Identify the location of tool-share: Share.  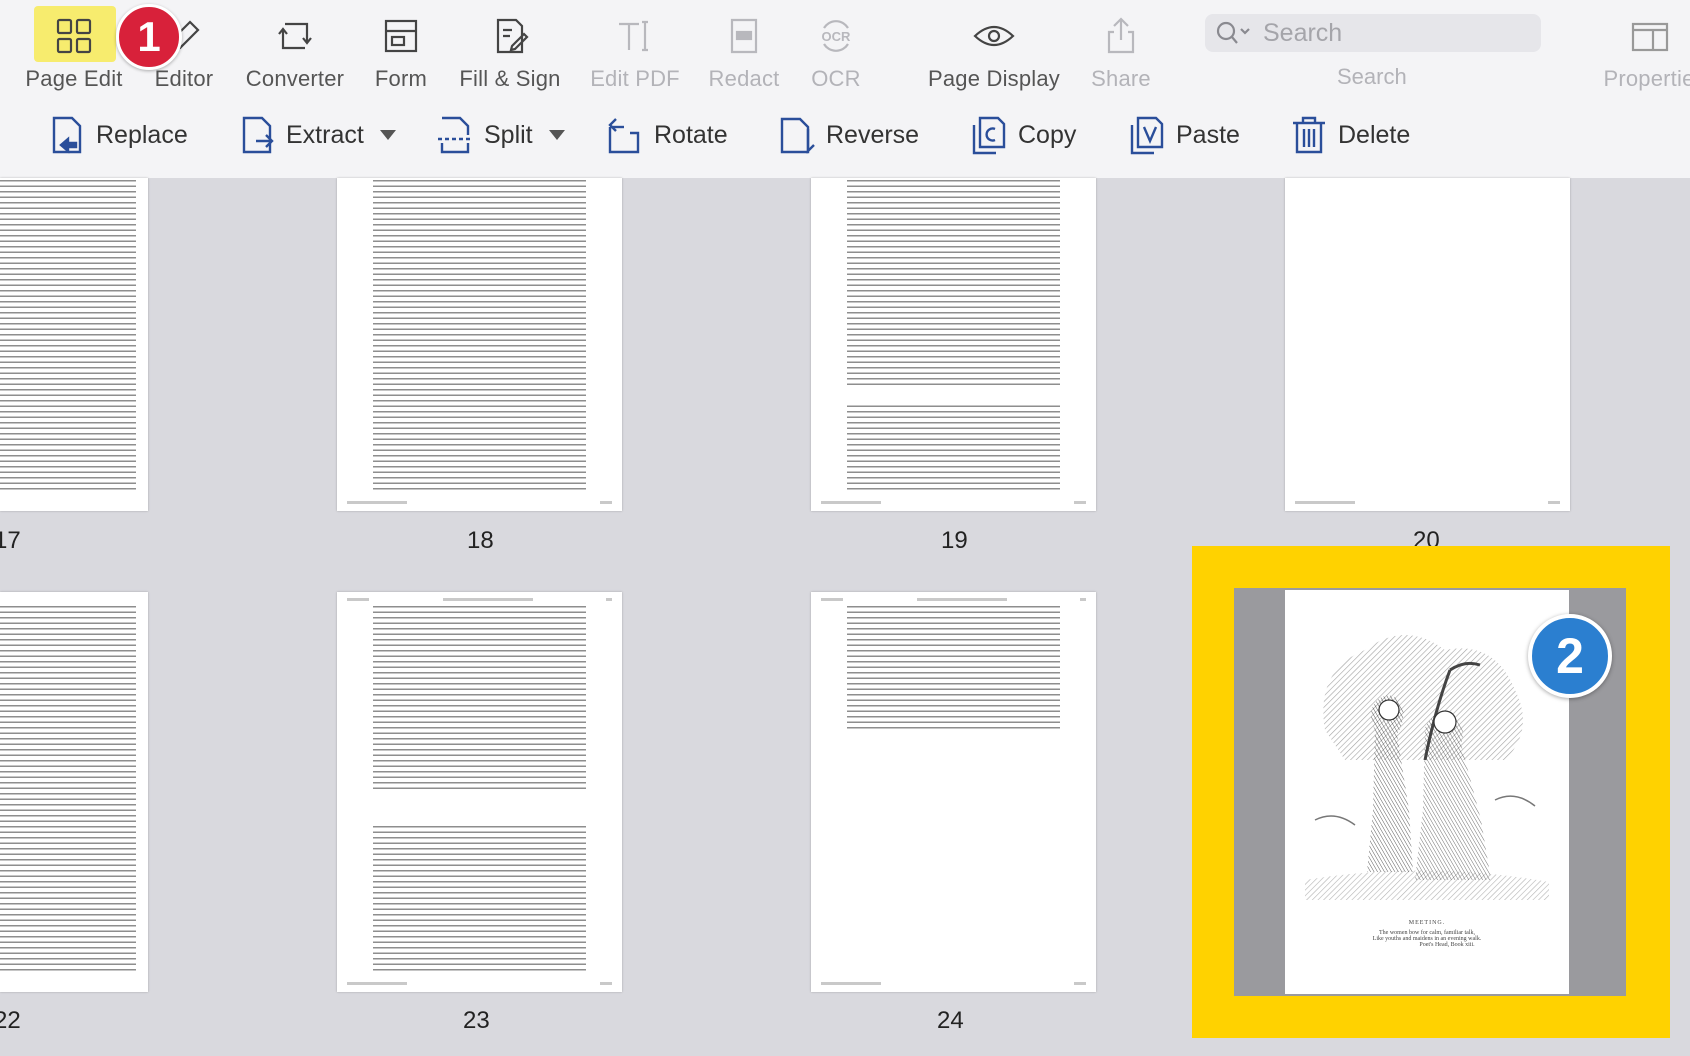
(1121, 46).